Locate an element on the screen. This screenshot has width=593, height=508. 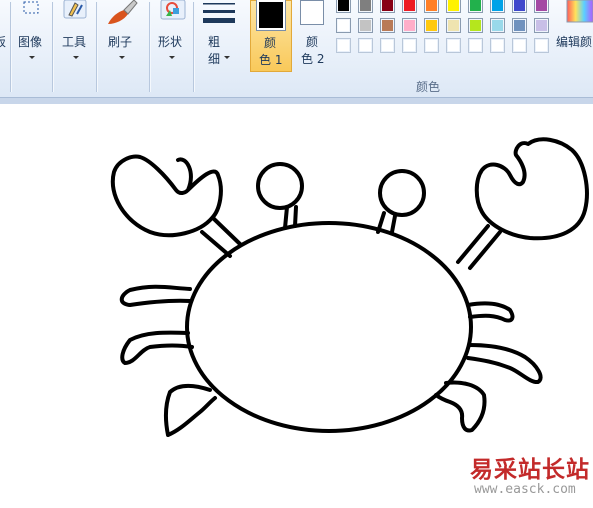
image-group-label: 图像 is located at coordinates (30, 42).